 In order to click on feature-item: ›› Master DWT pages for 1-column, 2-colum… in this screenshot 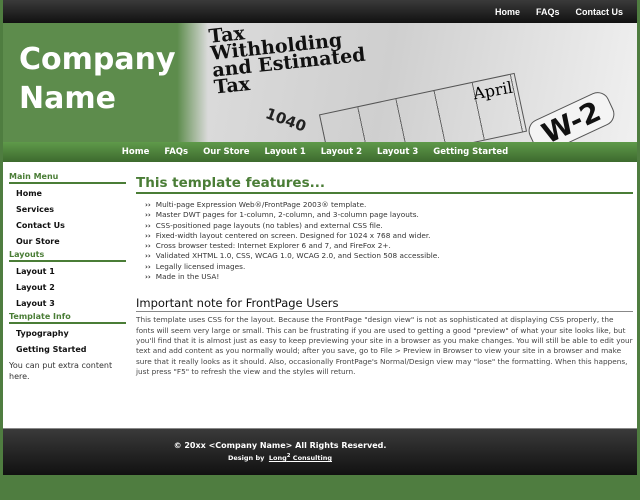, I will do `click(389, 215)`.